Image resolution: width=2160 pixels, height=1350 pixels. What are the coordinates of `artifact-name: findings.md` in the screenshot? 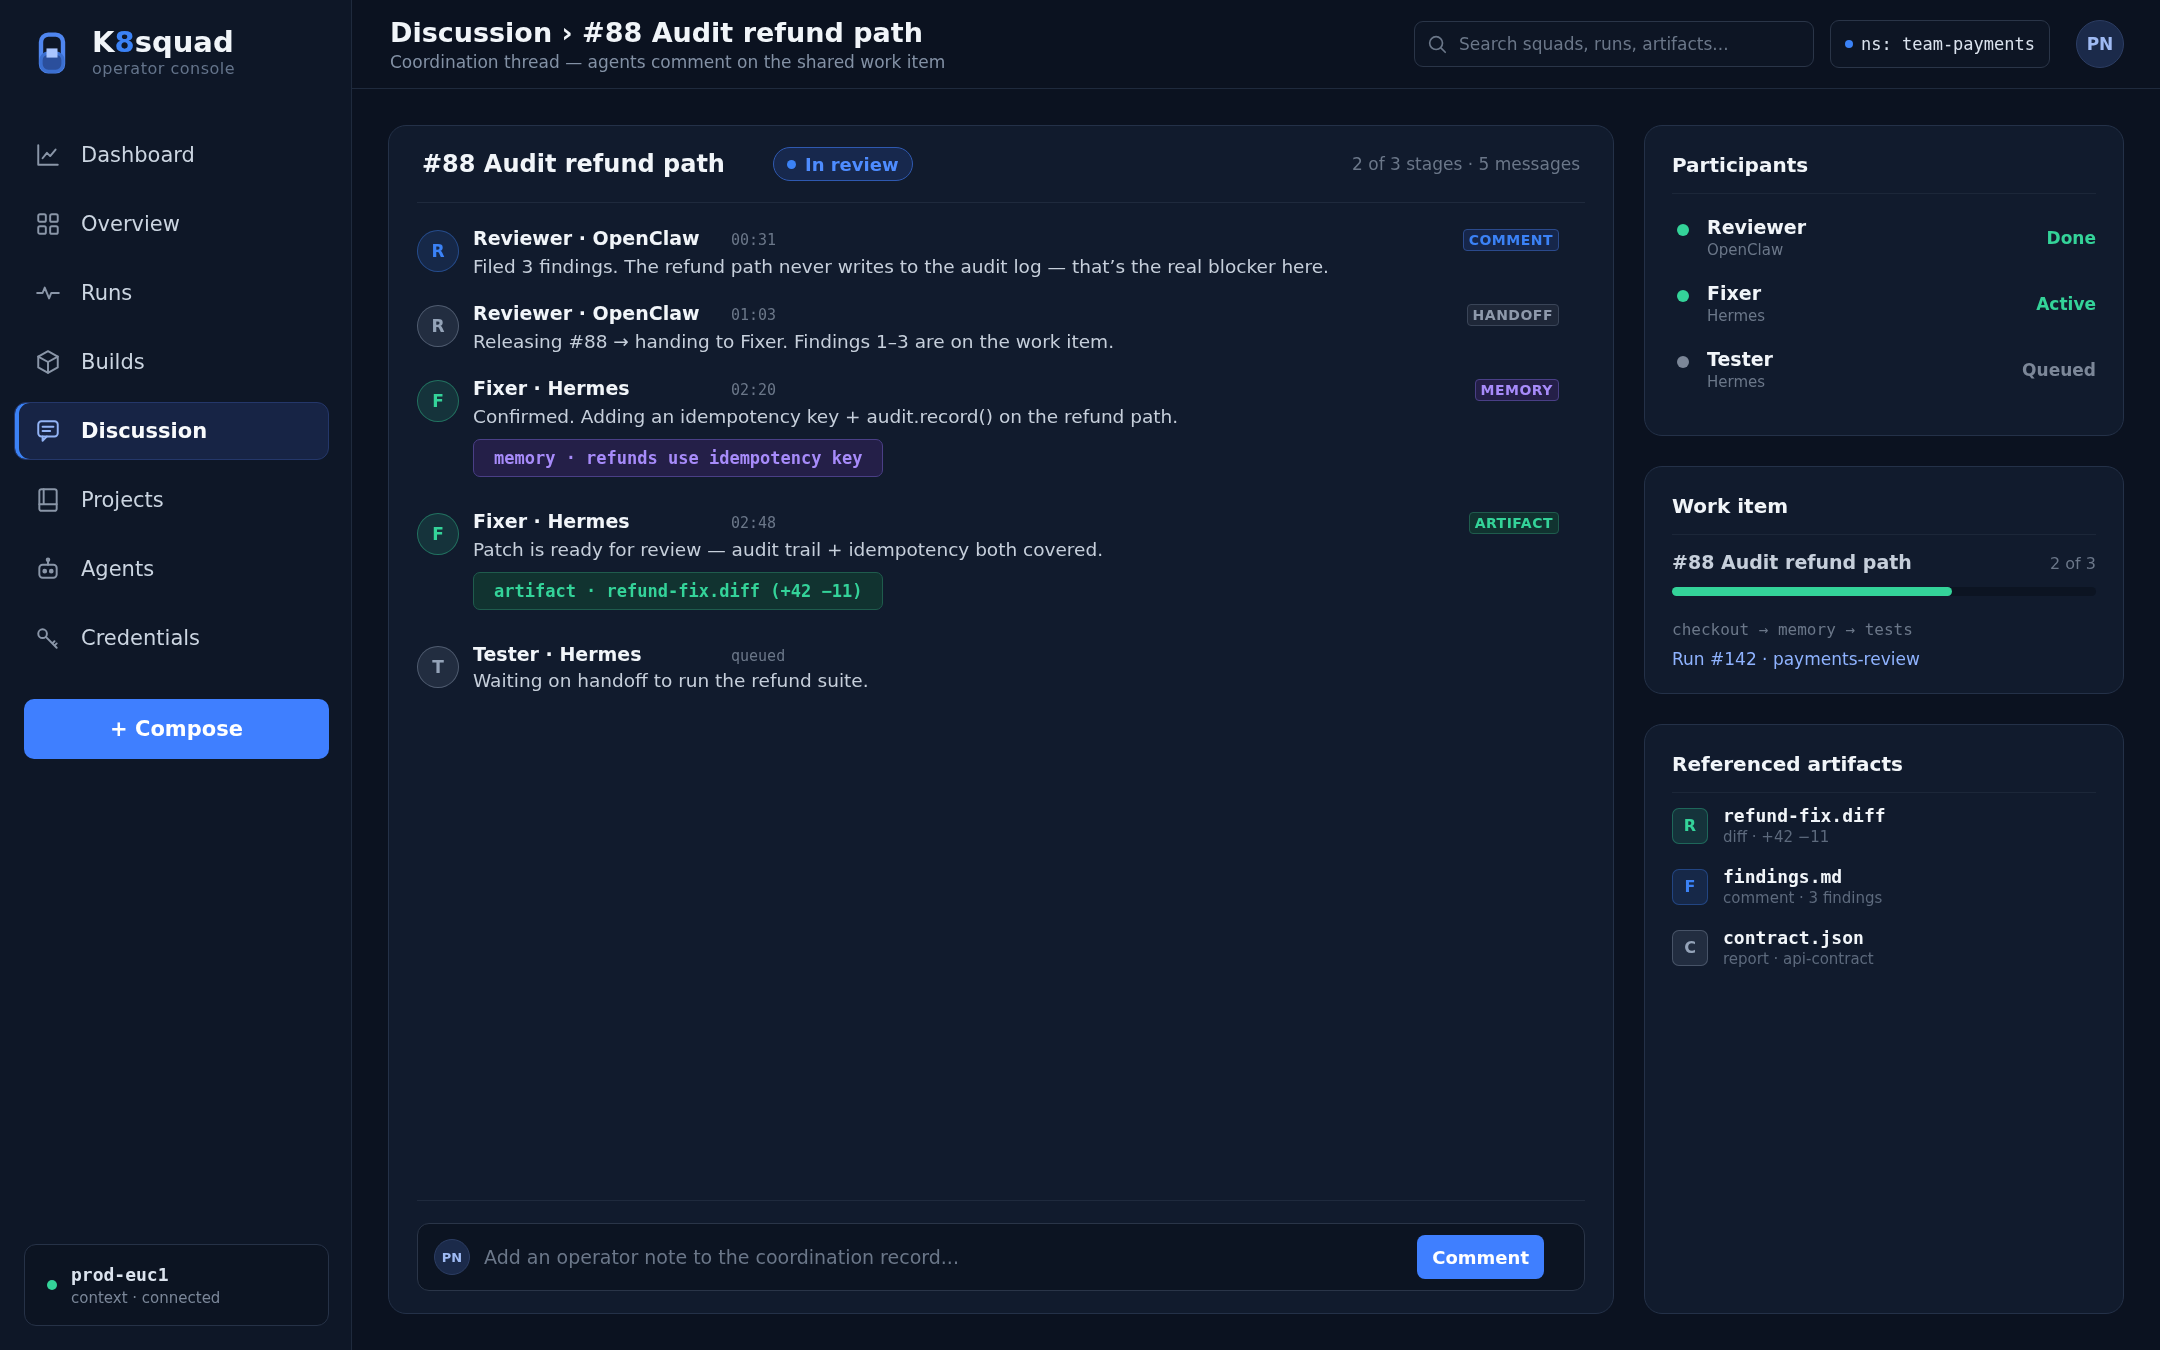 It's located at (1803, 876).